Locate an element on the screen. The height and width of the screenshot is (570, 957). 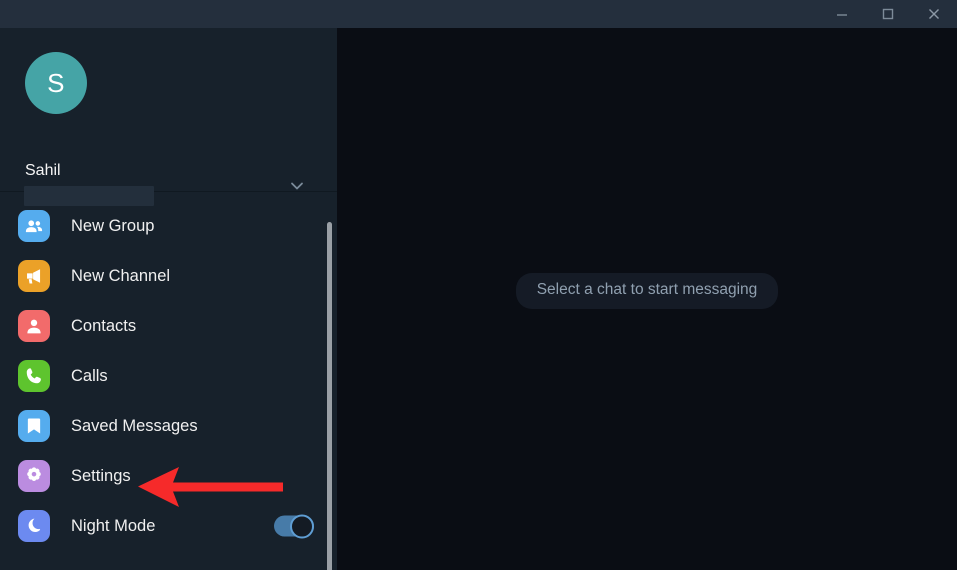
sidebar-item-label: New Group is located at coordinates (113, 225).